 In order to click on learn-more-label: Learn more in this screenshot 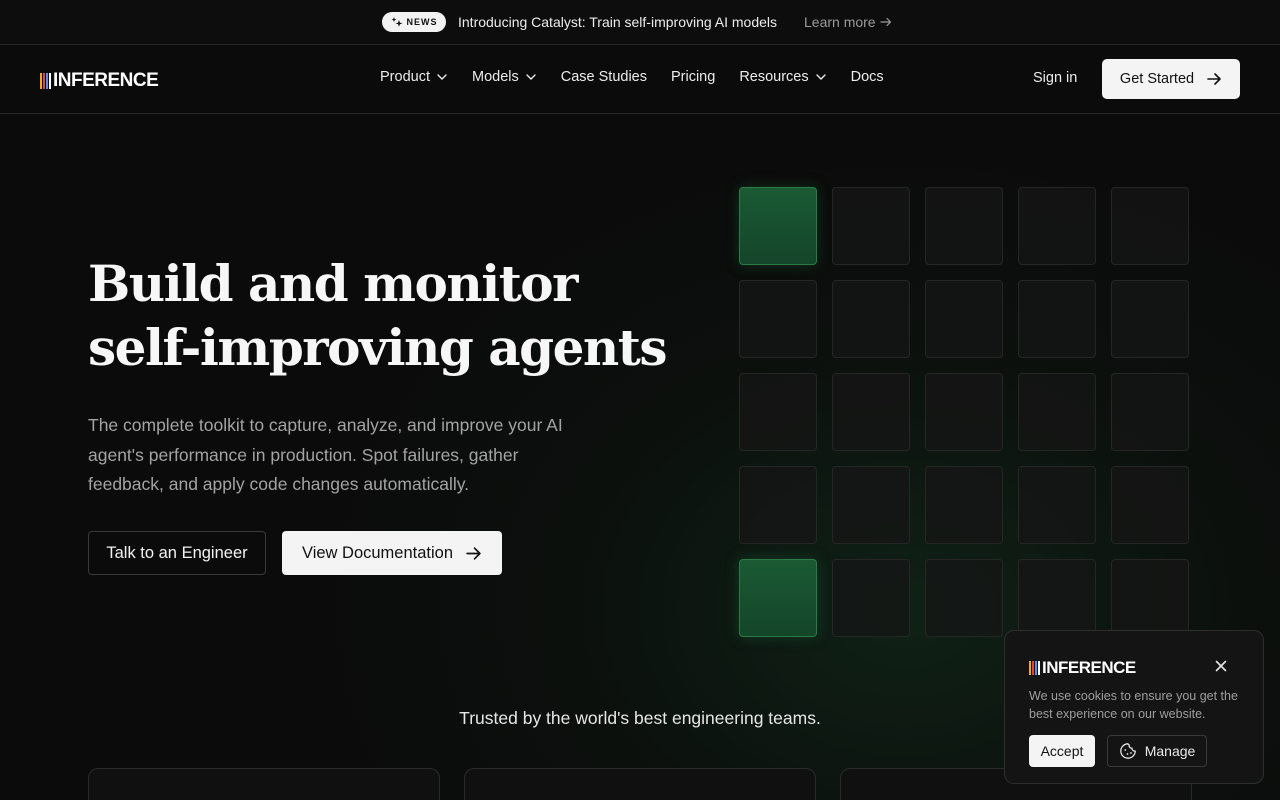, I will do `click(840, 22)`.